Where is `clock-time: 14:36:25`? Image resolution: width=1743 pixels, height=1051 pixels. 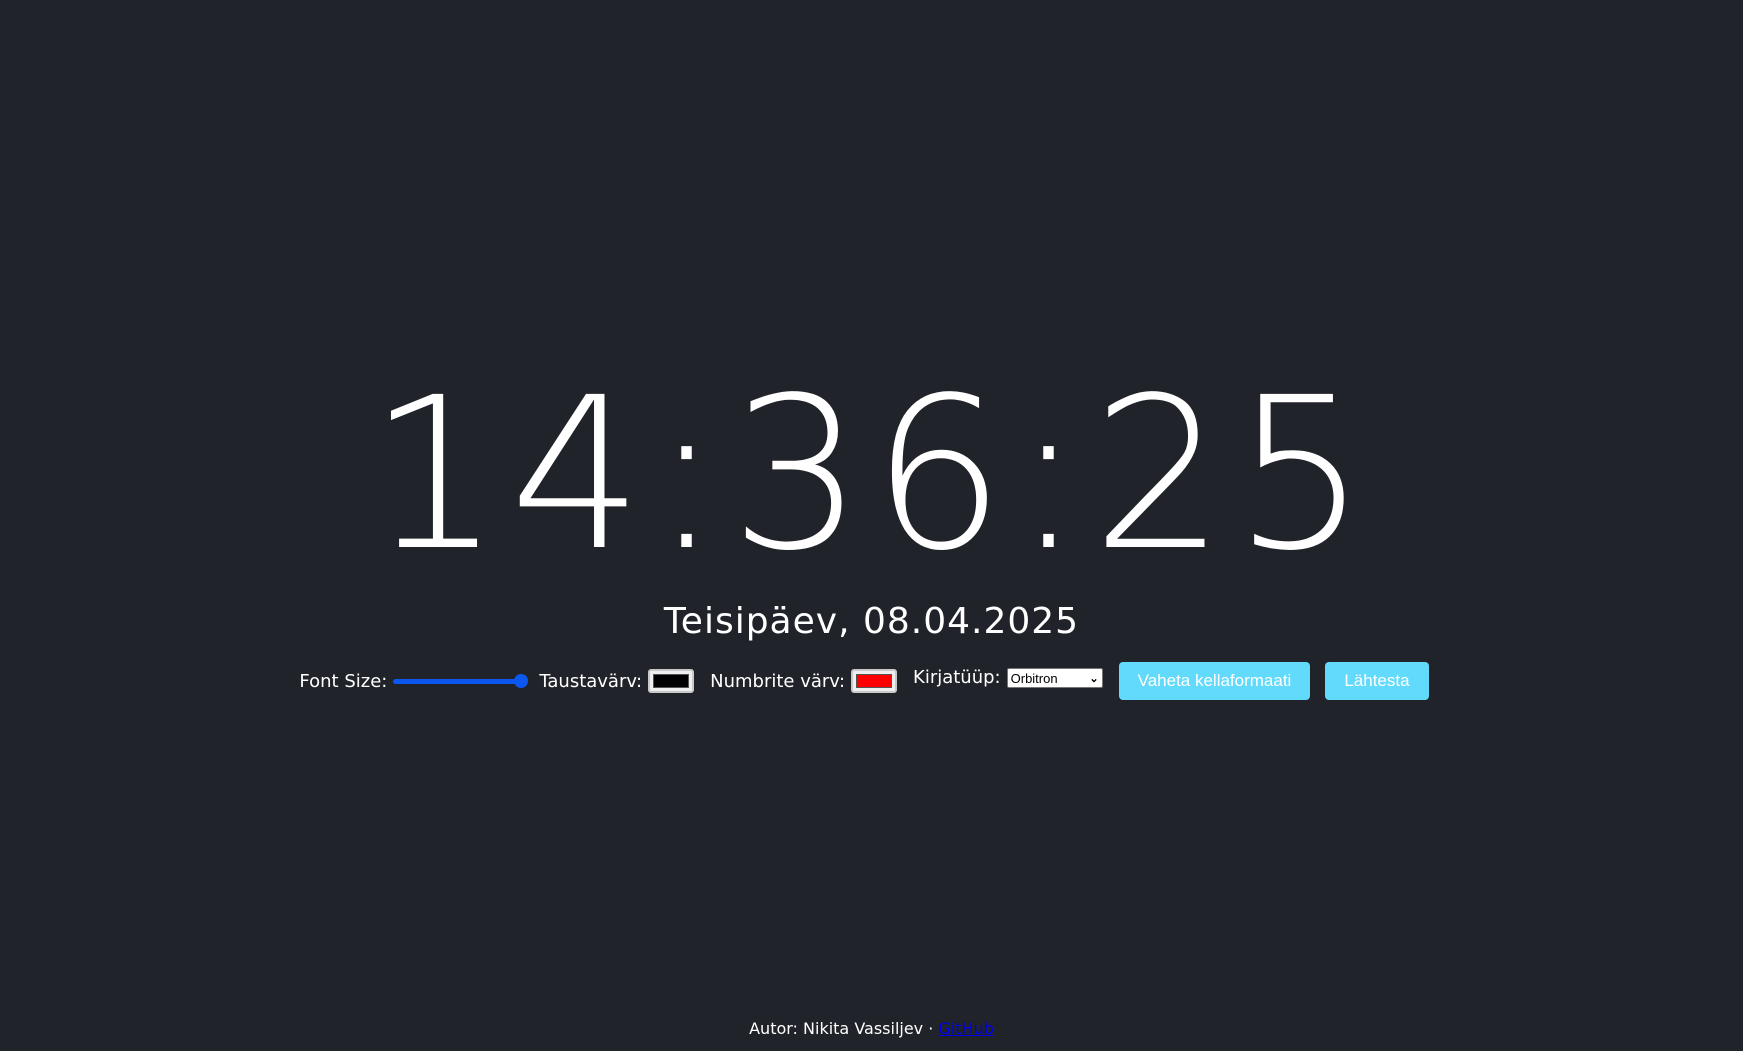
clock-time: 14:36:25 is located at coordinates (871, 474).